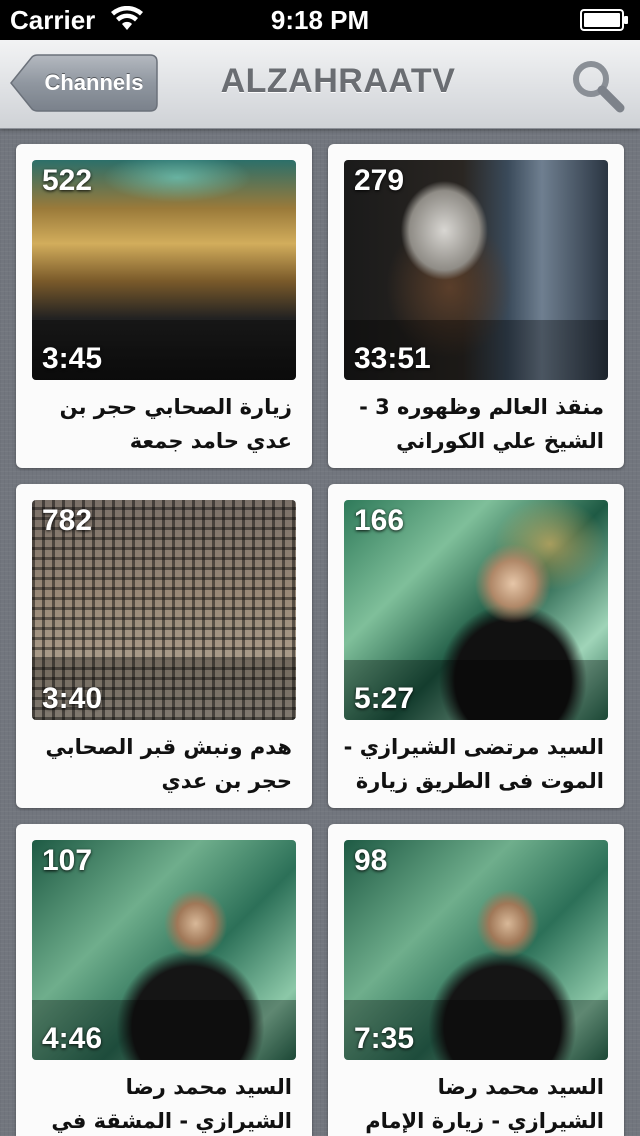 The image size is (640, 1136). I want to click on video-card: 782 3:40 هدم ونبش قبر الصحابي حجر بن عدي, so click(164, 646).